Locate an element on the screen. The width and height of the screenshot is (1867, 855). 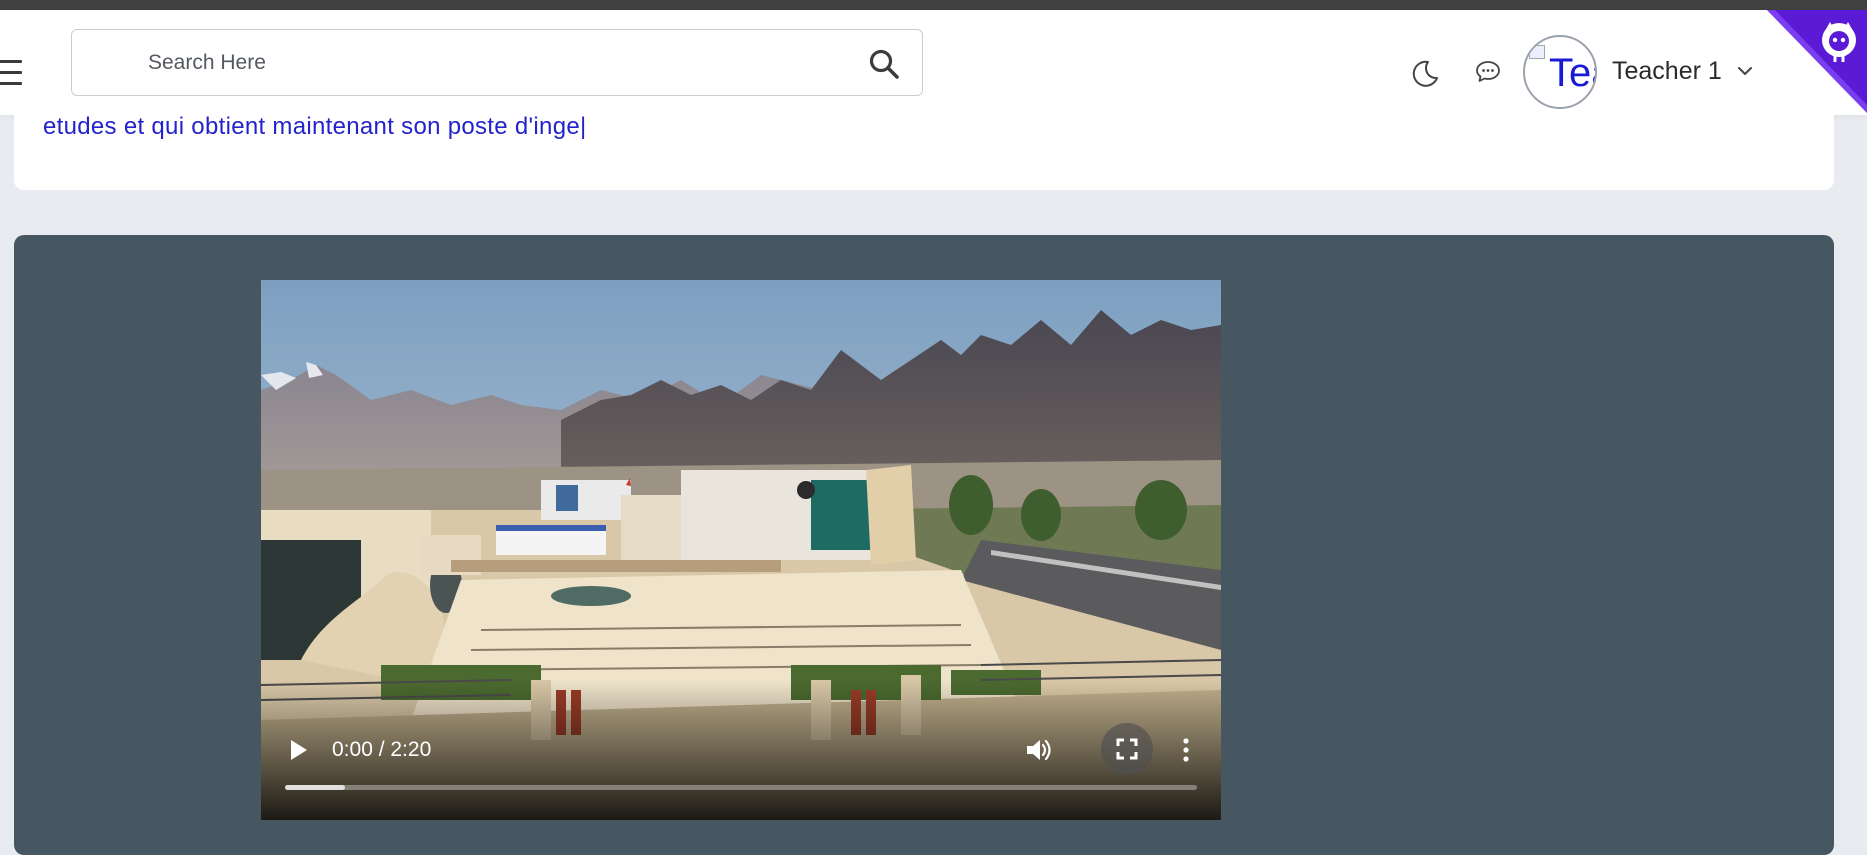
broken-image-icon is located at coordinates (1537, 52).